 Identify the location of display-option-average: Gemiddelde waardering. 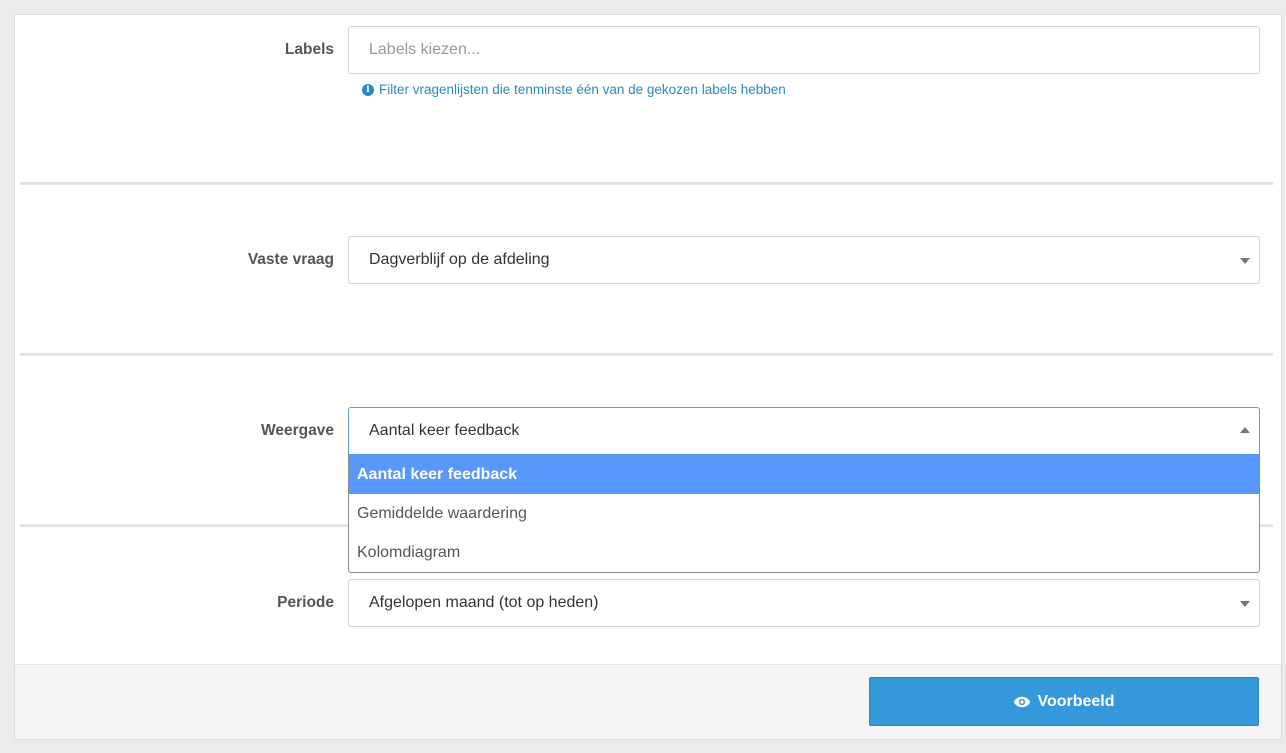
(804, 513).